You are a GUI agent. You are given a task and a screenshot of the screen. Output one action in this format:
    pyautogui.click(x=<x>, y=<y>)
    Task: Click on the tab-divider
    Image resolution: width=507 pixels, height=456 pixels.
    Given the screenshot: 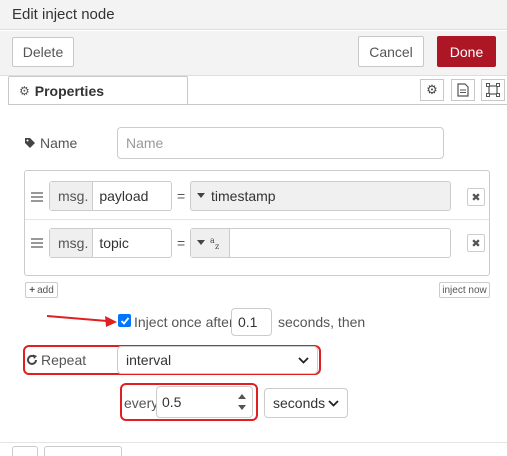 What is the action you would take?
    pyautogui.click(x=257, y=104)
    